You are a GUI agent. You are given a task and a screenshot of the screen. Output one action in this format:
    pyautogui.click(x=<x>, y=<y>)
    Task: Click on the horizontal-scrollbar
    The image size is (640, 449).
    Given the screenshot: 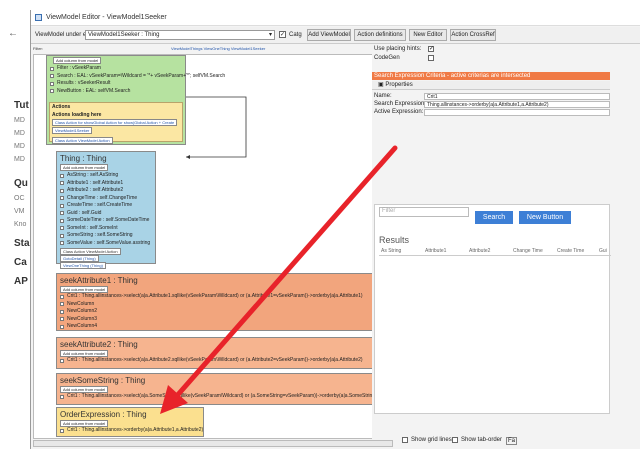 What is the action you would take?
    pyautogui.click(x=213, y=443)
    